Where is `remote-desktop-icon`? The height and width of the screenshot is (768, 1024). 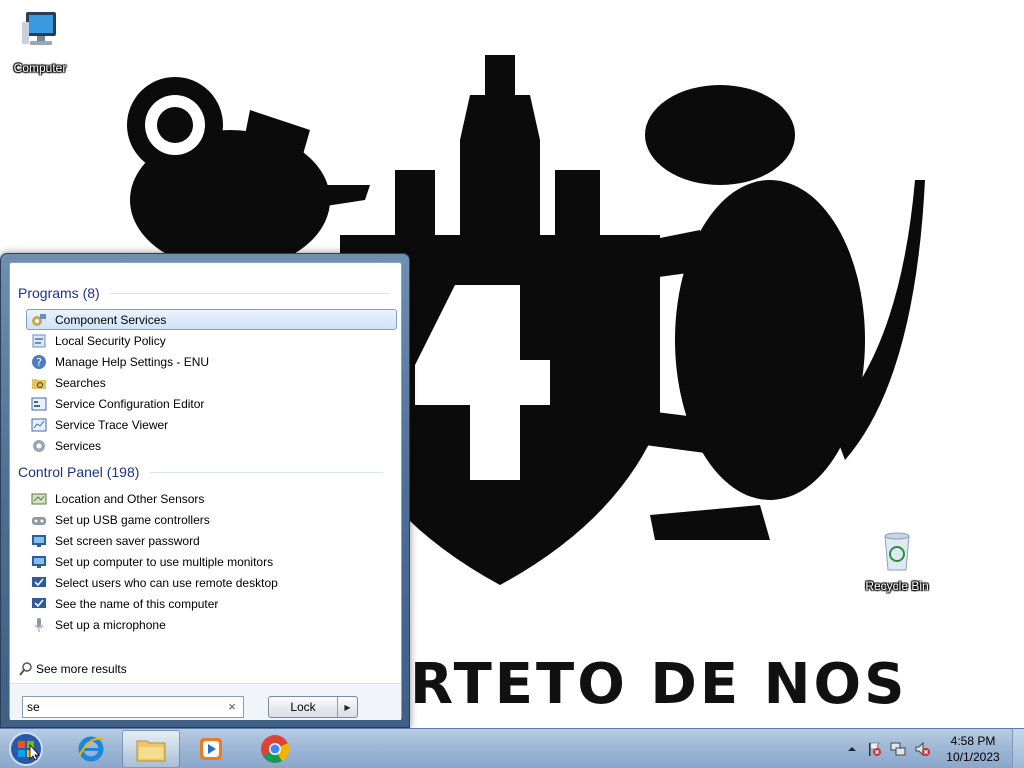 remote-desktop-icon is located at coordinates (39, 581).